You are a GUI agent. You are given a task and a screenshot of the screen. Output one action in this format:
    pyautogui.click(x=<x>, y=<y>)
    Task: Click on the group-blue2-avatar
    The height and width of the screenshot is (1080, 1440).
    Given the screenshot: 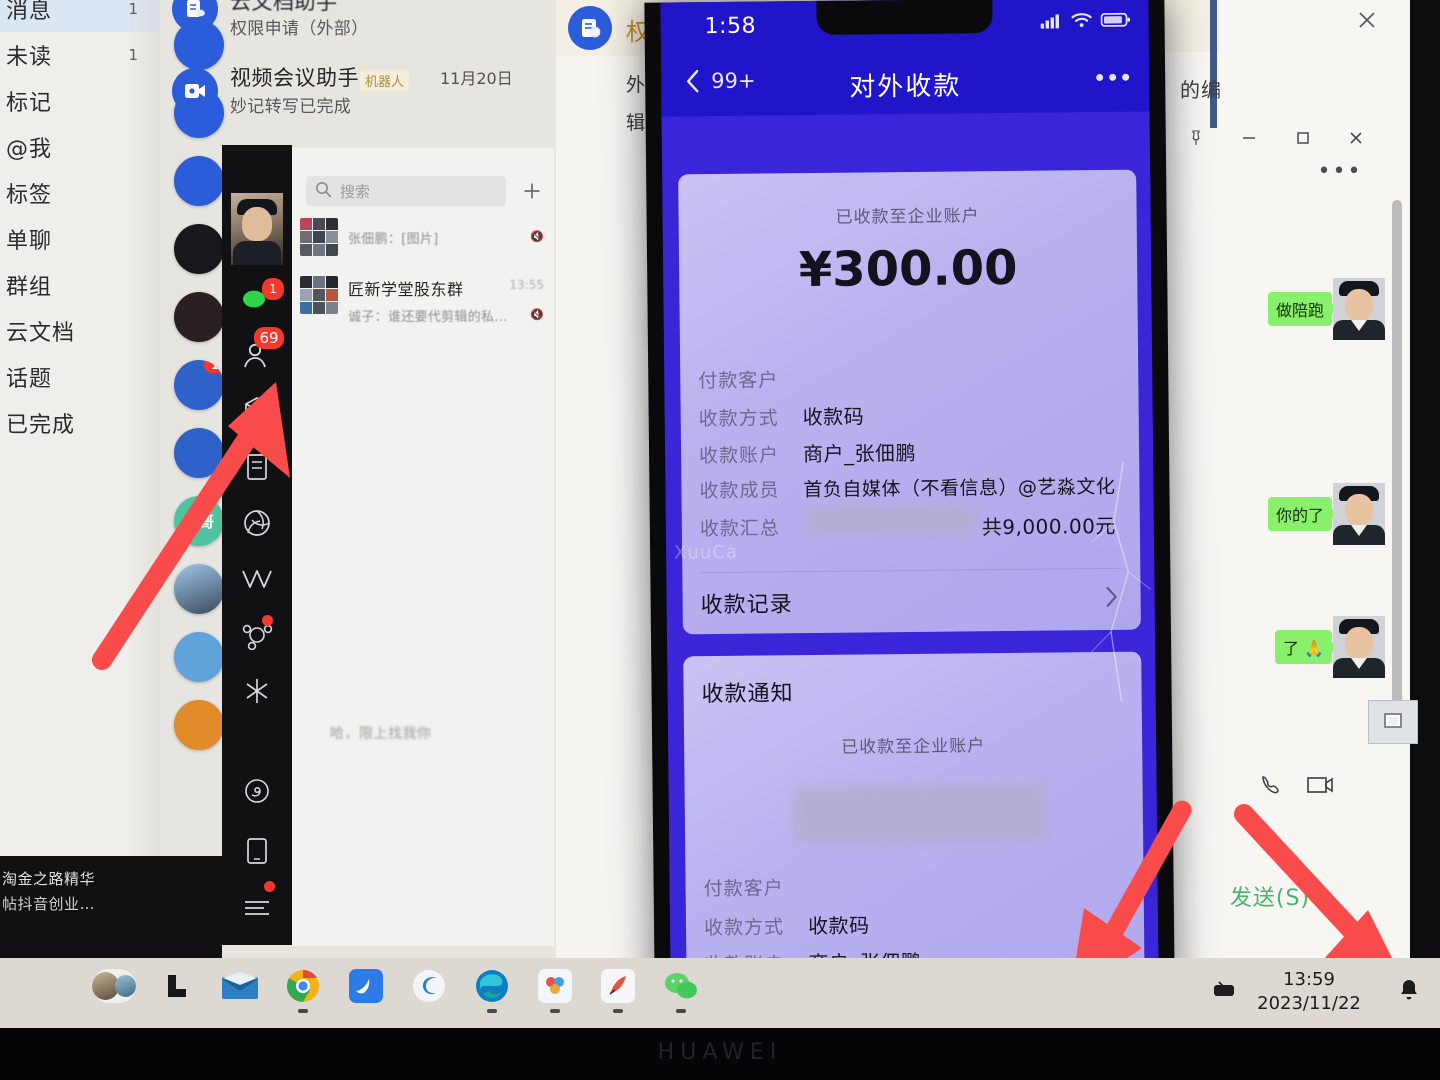 What is the action you would take?
    pyautogui.click(x=199, y=453)
    